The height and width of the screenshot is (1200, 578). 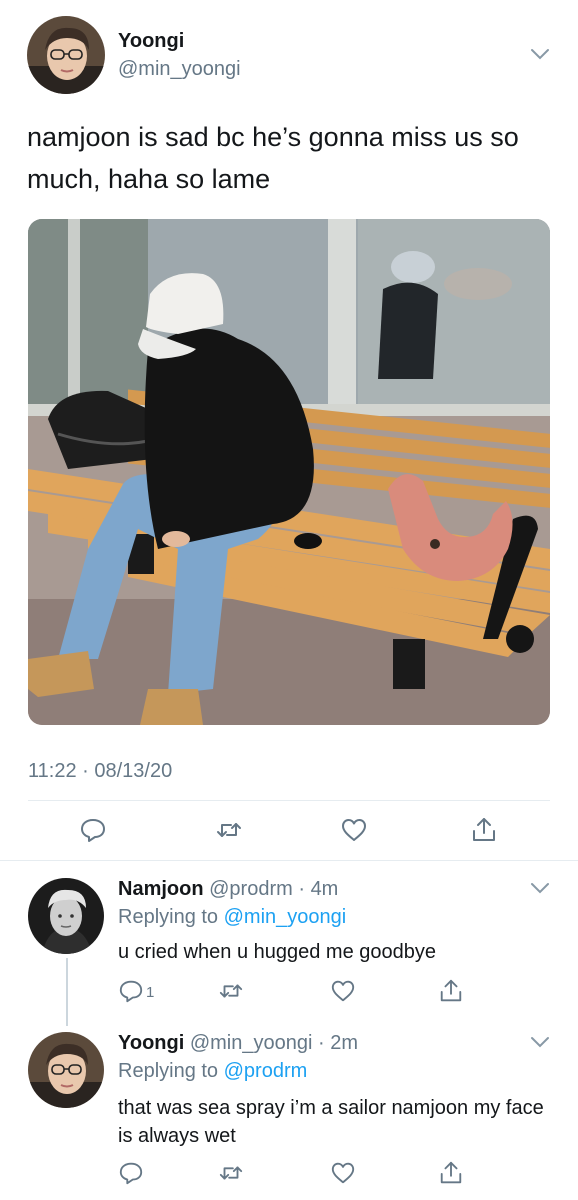 What do you see at coordinates (161, 889) in the screenshot?
I see `reply-author-name: Namjoon` at bounding box center [161, 889].